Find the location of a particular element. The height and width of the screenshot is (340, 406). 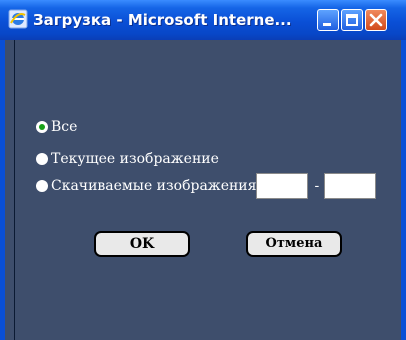

close-icon is located at coordinates (376, 20).